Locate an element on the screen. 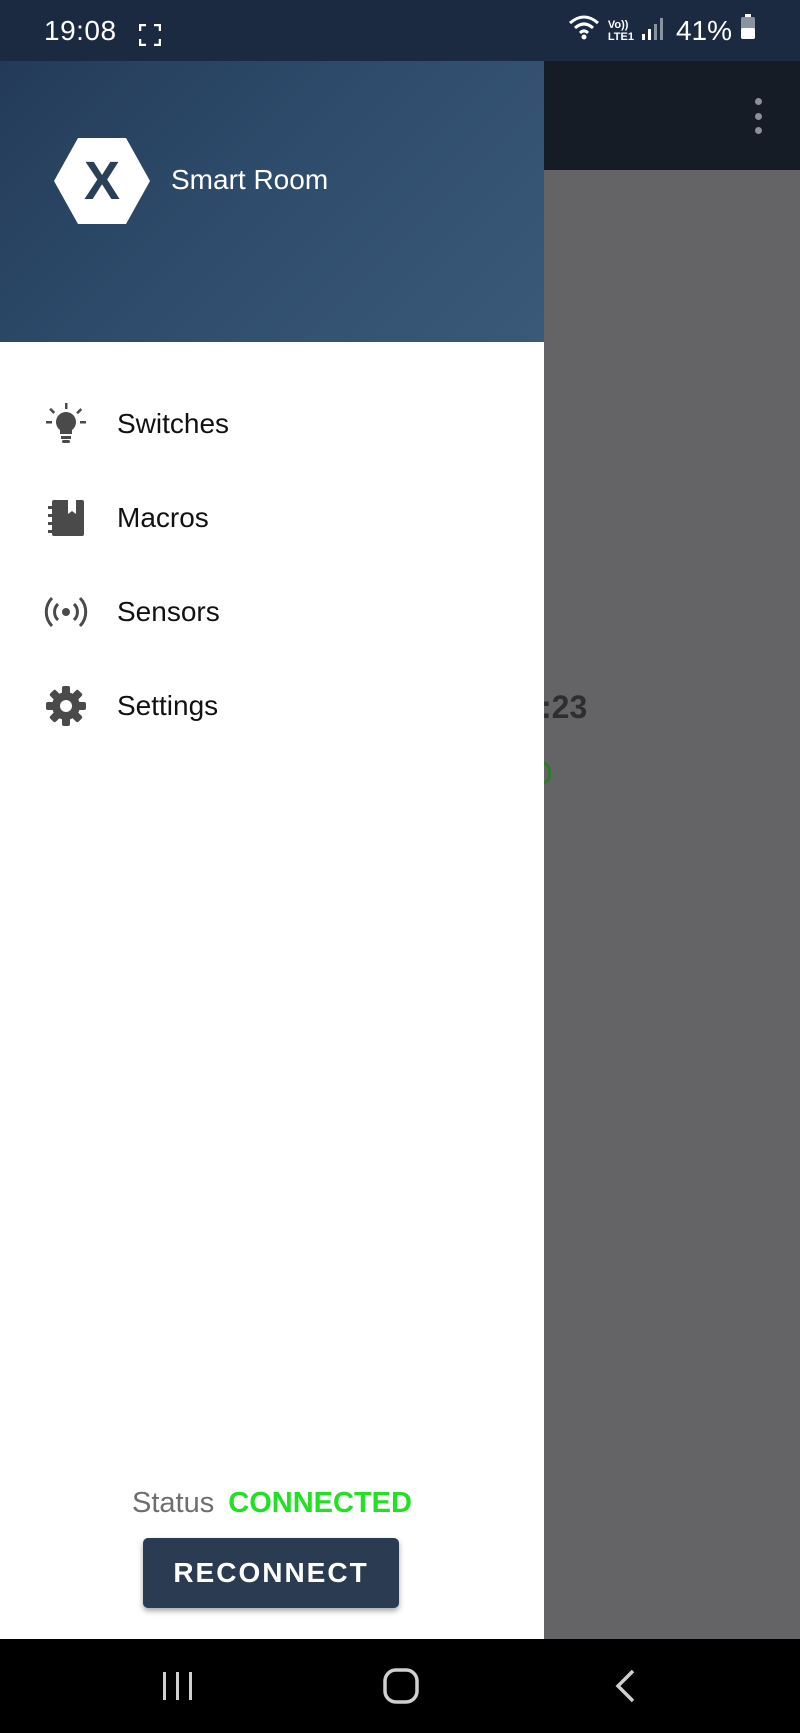 The image size is (800, 1733). background-time-text: :23 is located at coordinates (564, 707).